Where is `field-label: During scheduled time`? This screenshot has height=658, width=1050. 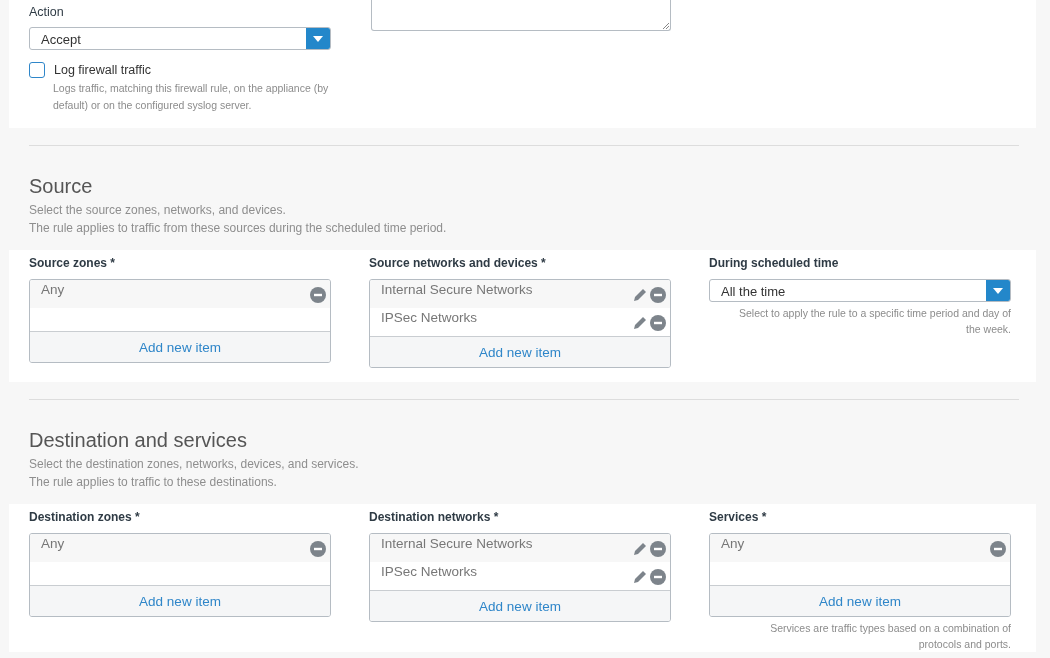
field-label: During scheduled time is located at coordinates (774, 264).